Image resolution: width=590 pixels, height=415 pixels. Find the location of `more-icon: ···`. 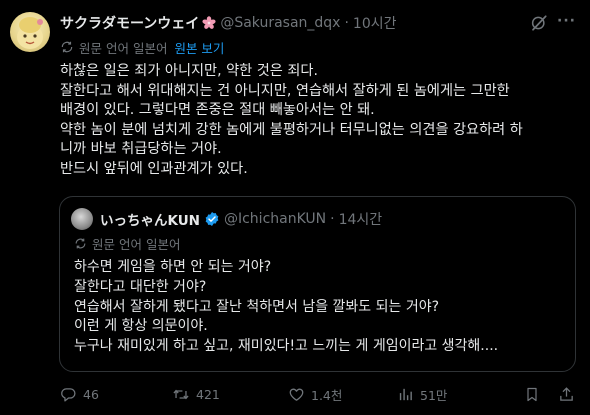

more-icon: ··· is located at coordinates (568, 23).